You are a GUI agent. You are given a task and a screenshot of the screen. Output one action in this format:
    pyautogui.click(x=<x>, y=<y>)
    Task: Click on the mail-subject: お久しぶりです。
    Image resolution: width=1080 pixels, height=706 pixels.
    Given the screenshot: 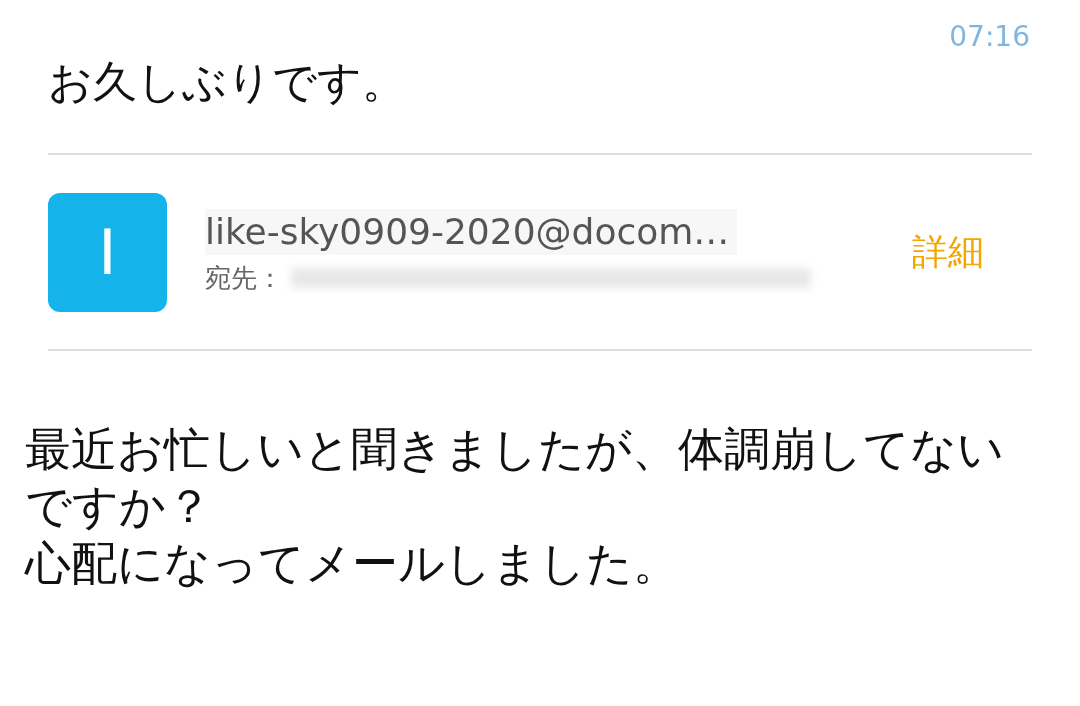 What is the action you would take?
    pyautogui.click(x=227, y=81)
    